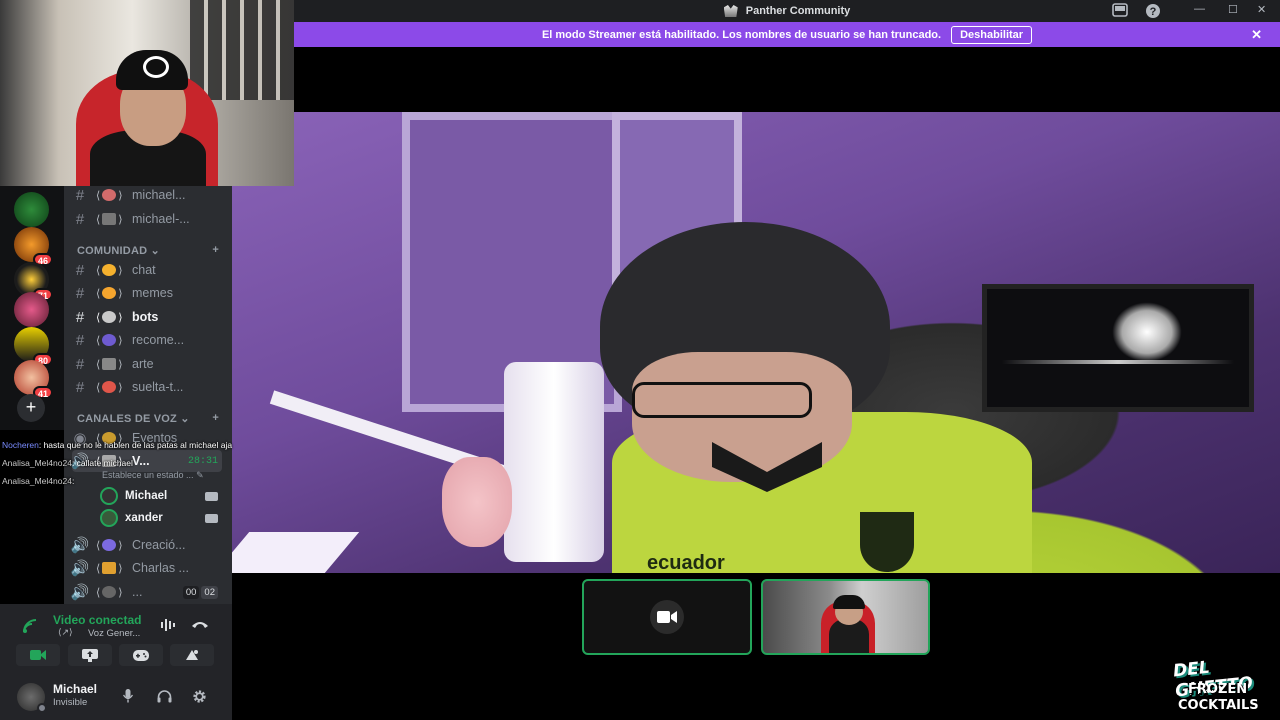 This screenshot has height=720, width=1280. I want to click on activities-button, so click(141, 655).